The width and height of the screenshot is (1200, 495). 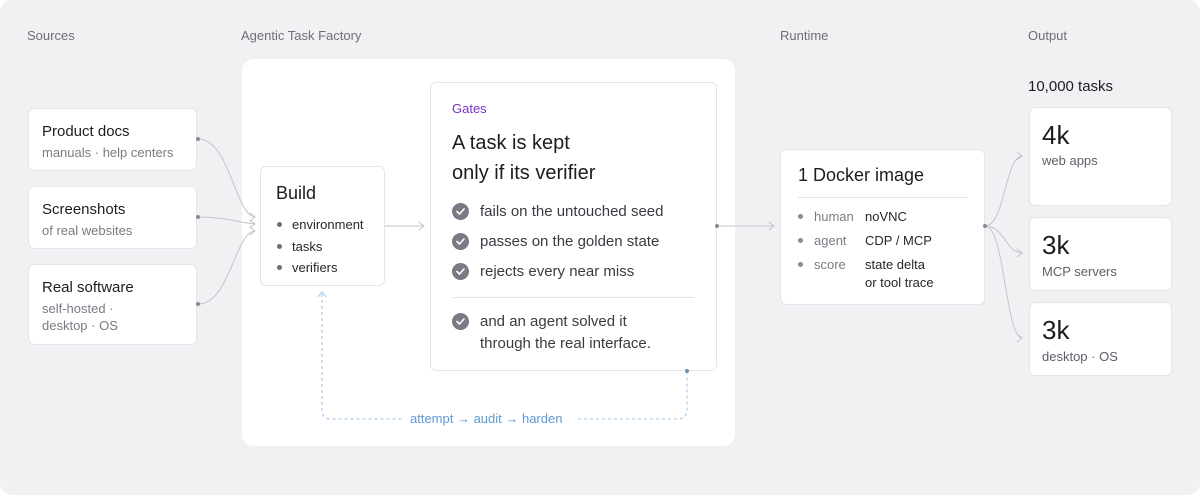 I want to click on gates-headline-line1: A task is kept, so click(x=511, y=143).